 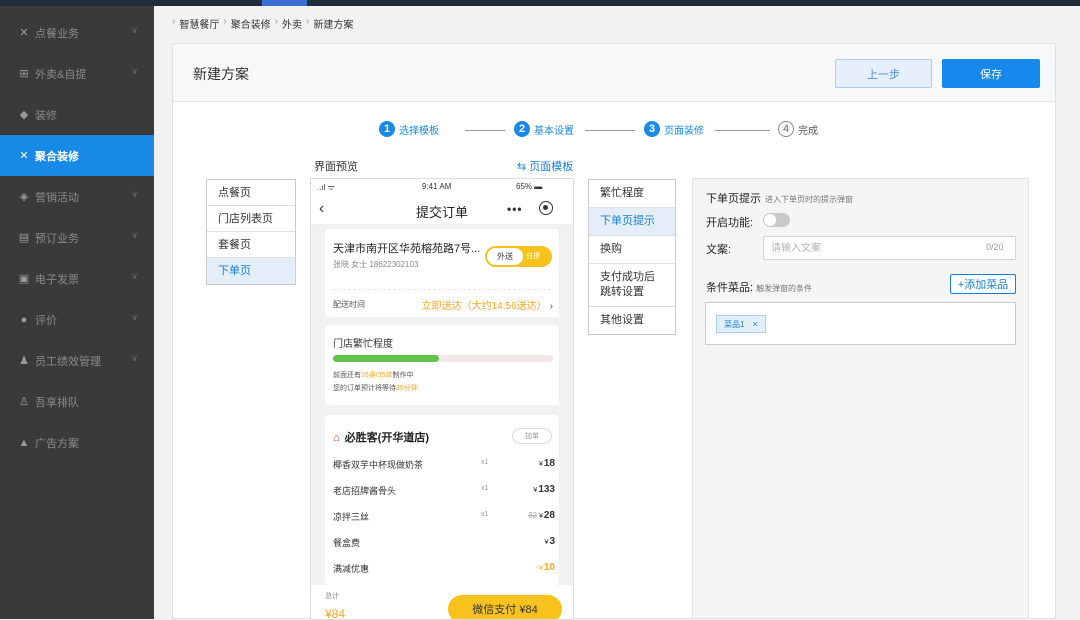 I want to click on add-dish-button: +添加菜品, so click(x=983, y=284).